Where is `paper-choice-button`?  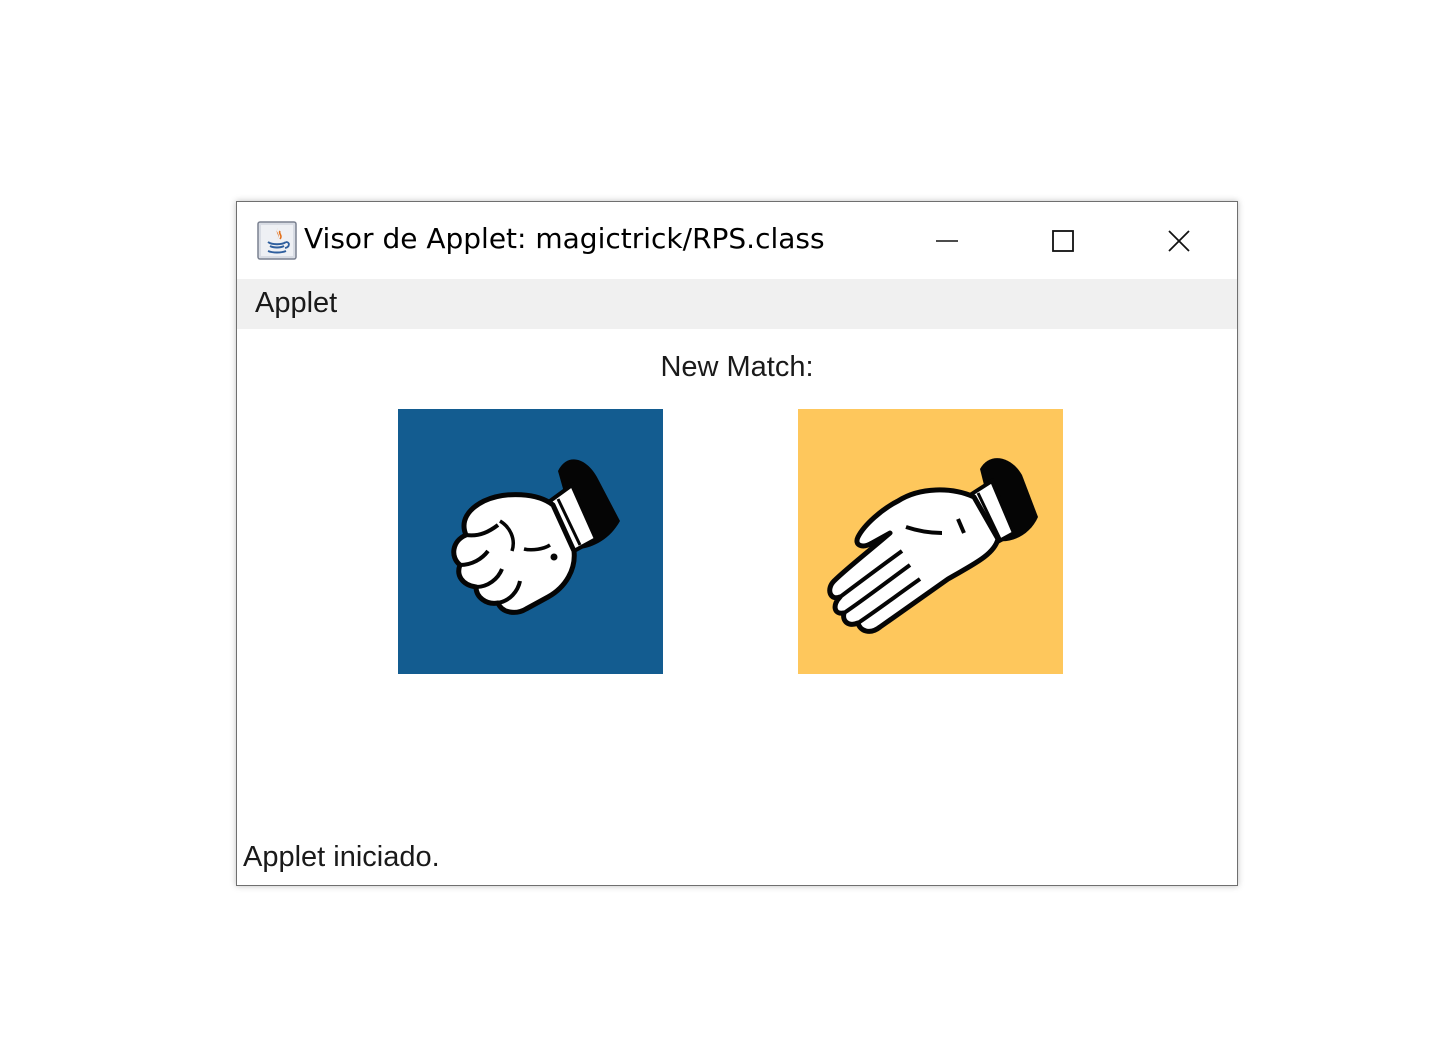 paper-choice-button is located at coordinates (930, 541).